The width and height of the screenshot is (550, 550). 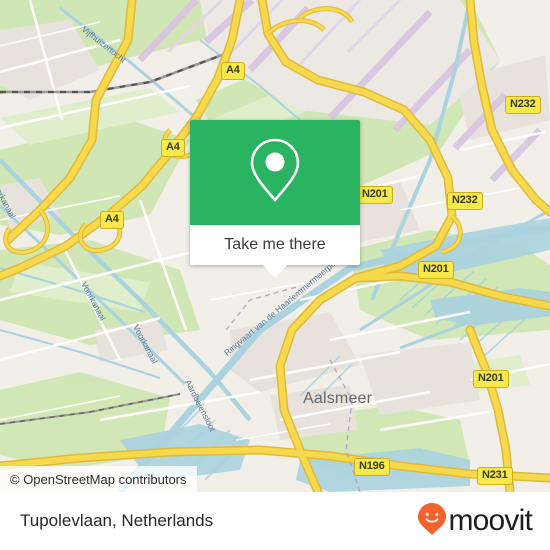 I want to click on popup-tail-icon, so click(x=275, y=271).